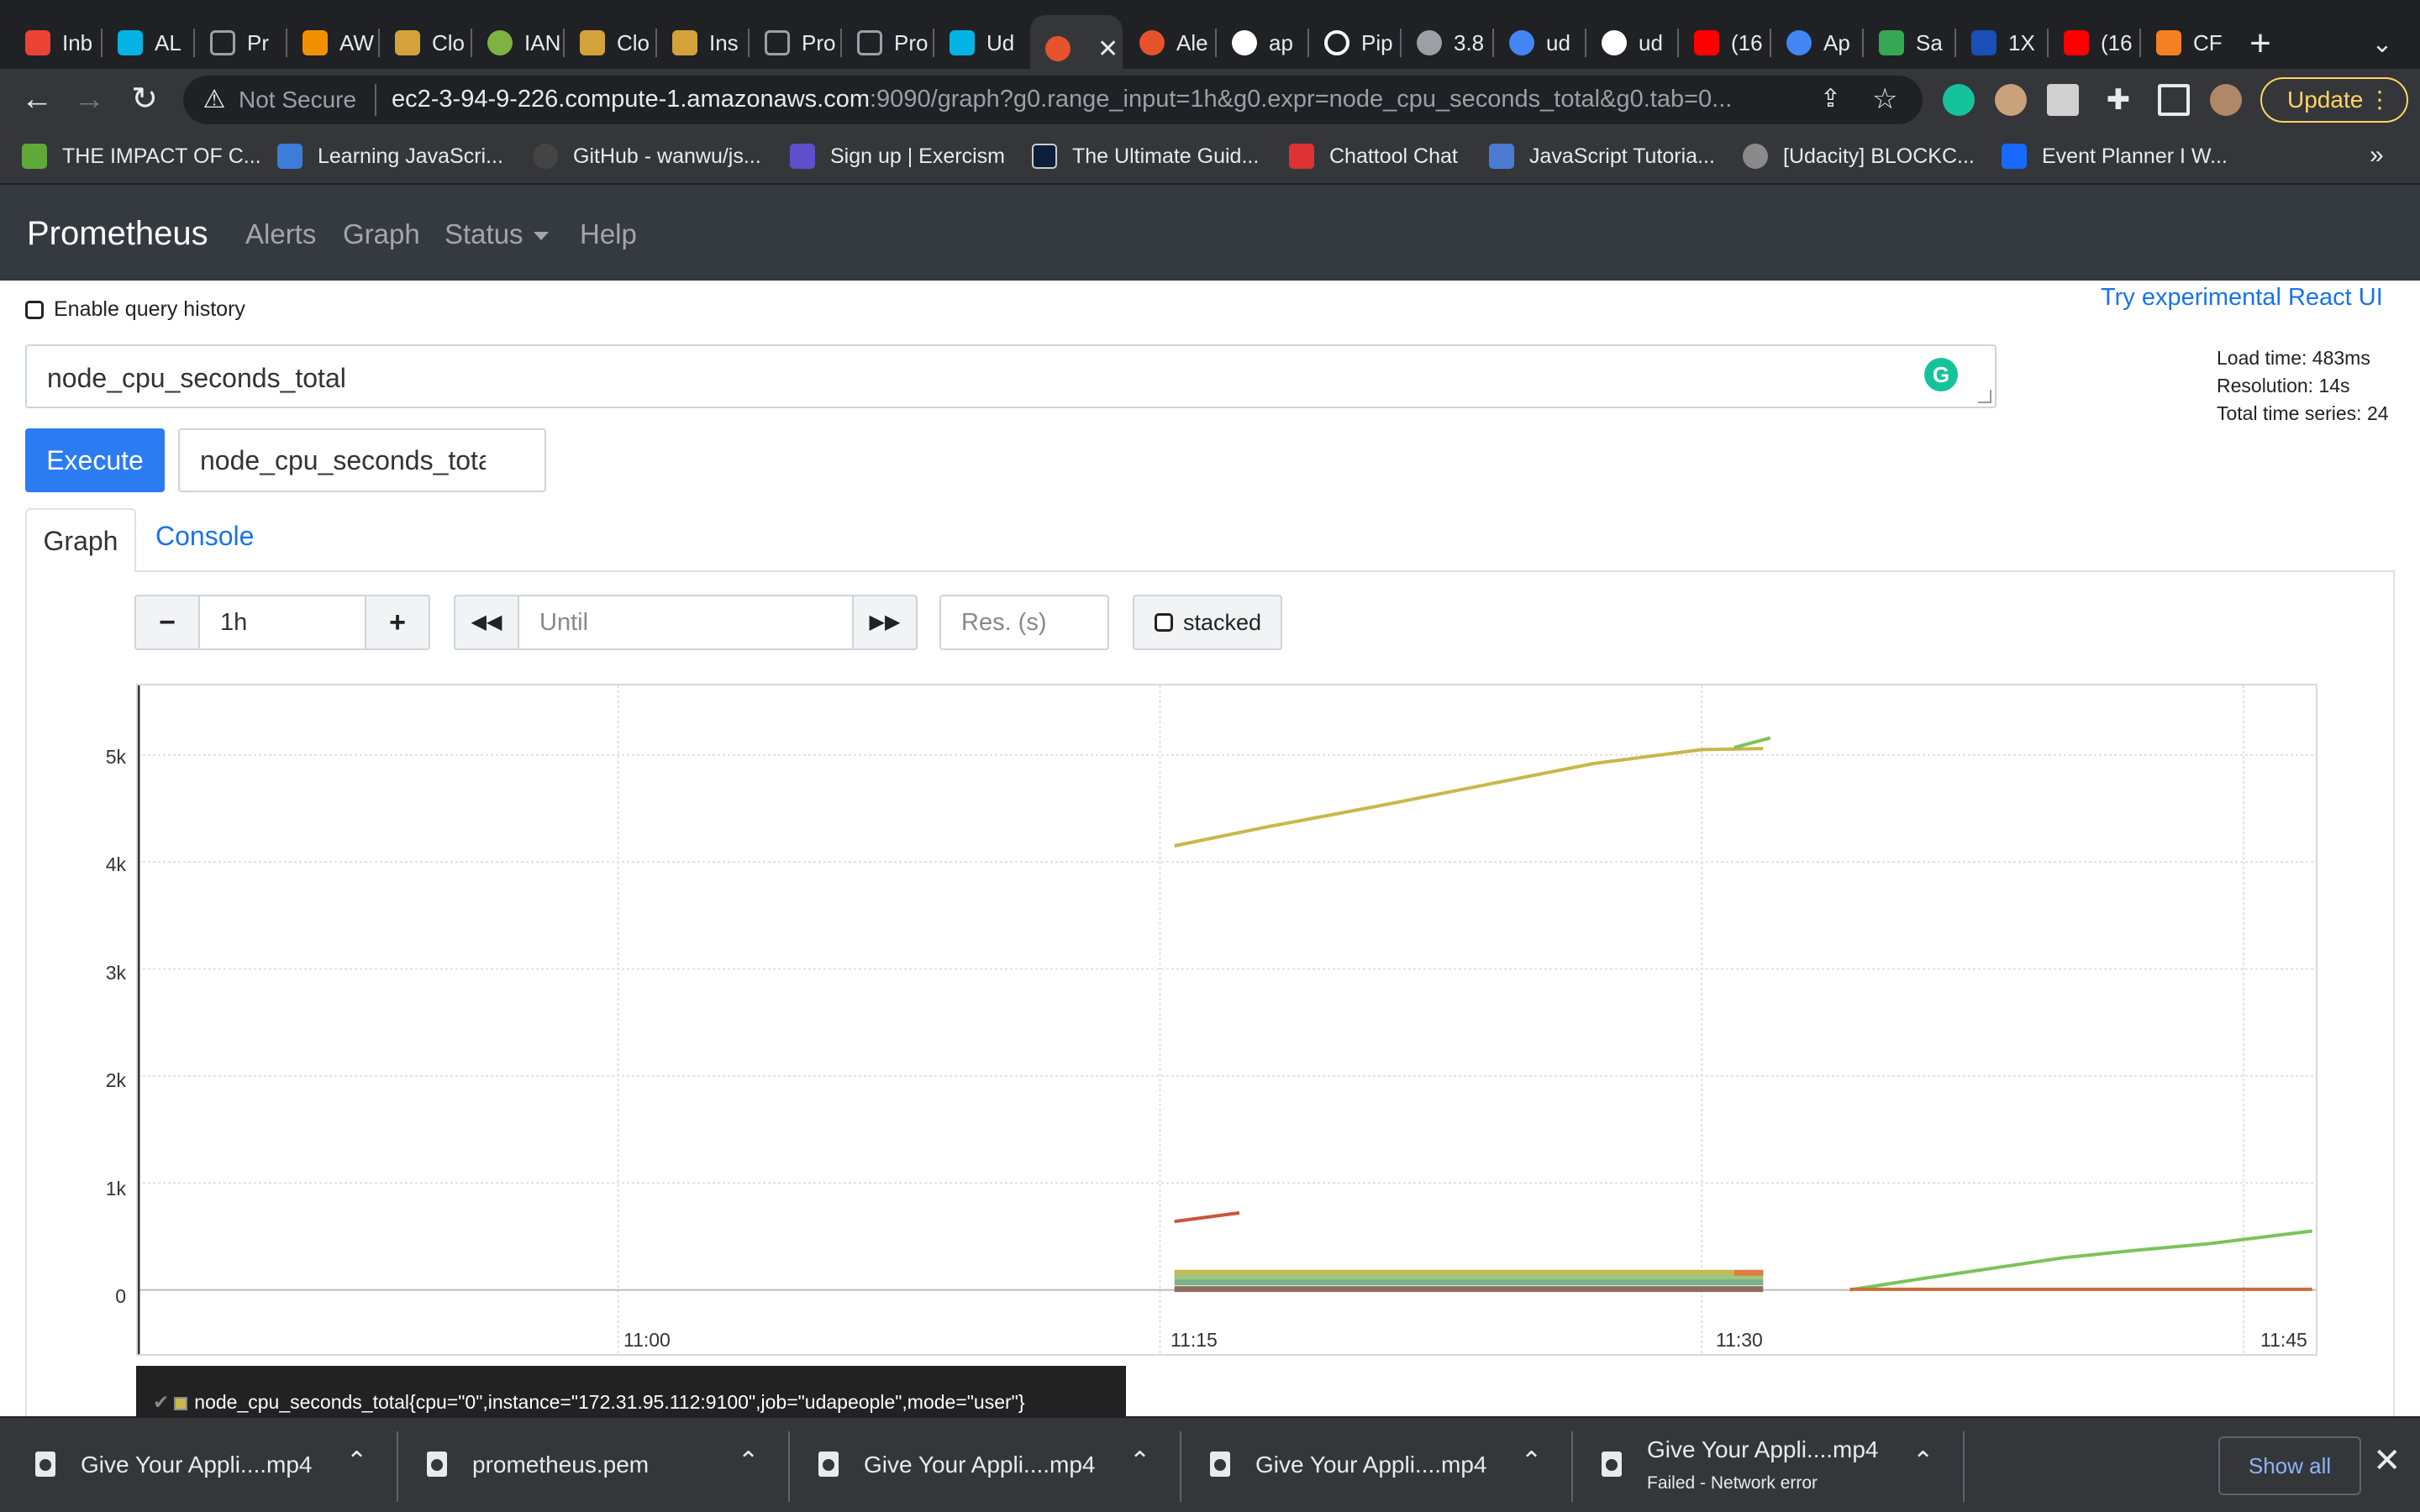 The height and width of the screenshot is (1512, 2420). Describe the element at coordinates (1908, 43) in the screenshot. I see `browser-tab: Sa` at that location.